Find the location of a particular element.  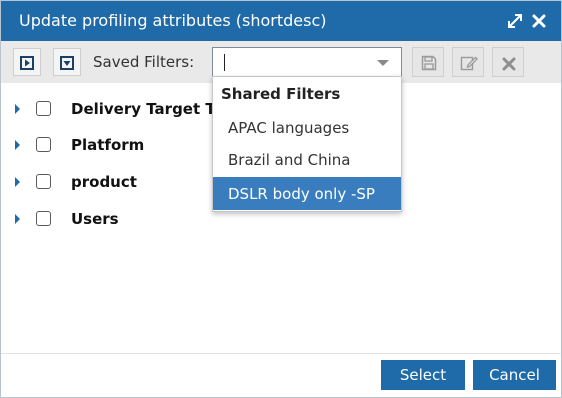

saved-filters-label: Saved Filters: is located at coordinates (144, 62).